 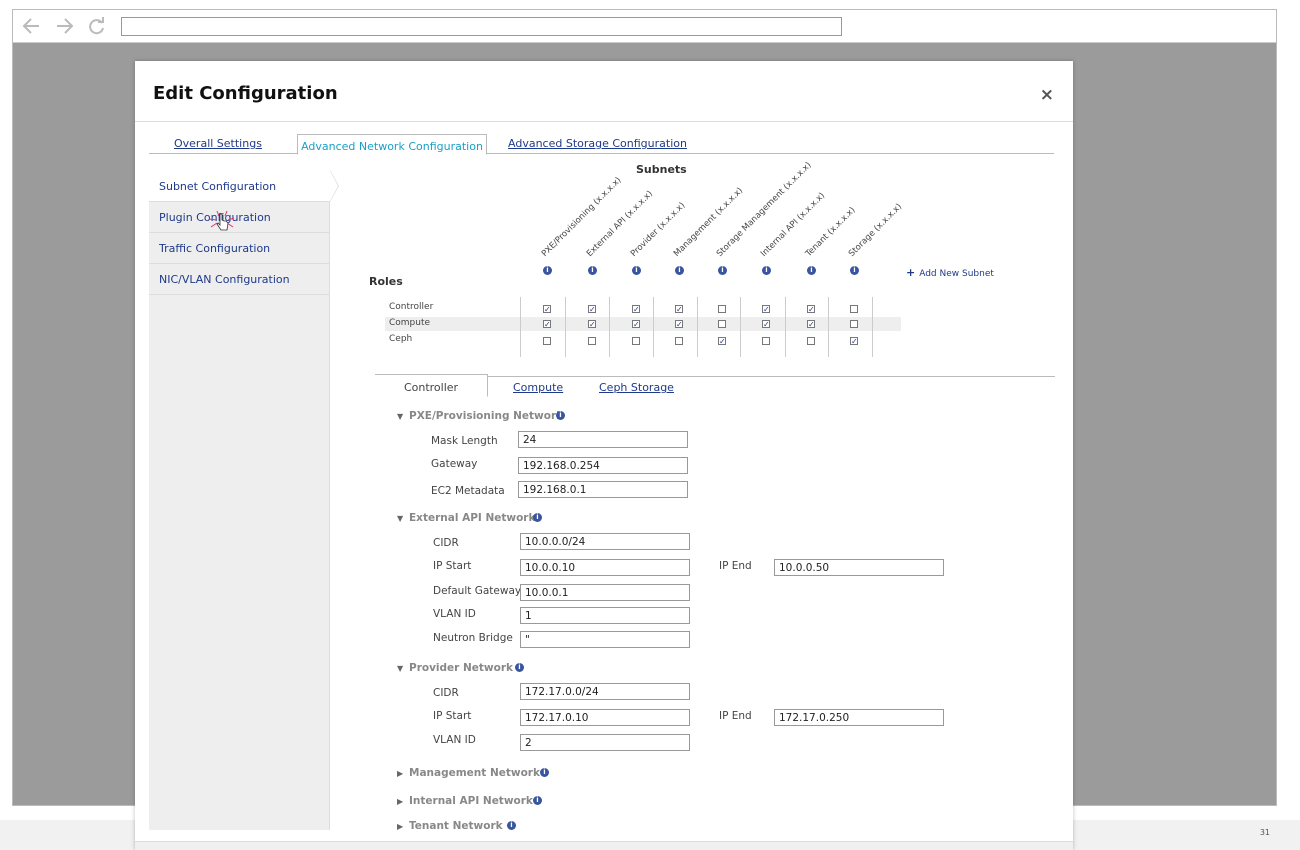 What do you see at coordinates (592, 341) in the screenshot?
I see `checkbox-ceph-external-api` at bounding box center [592, 341].